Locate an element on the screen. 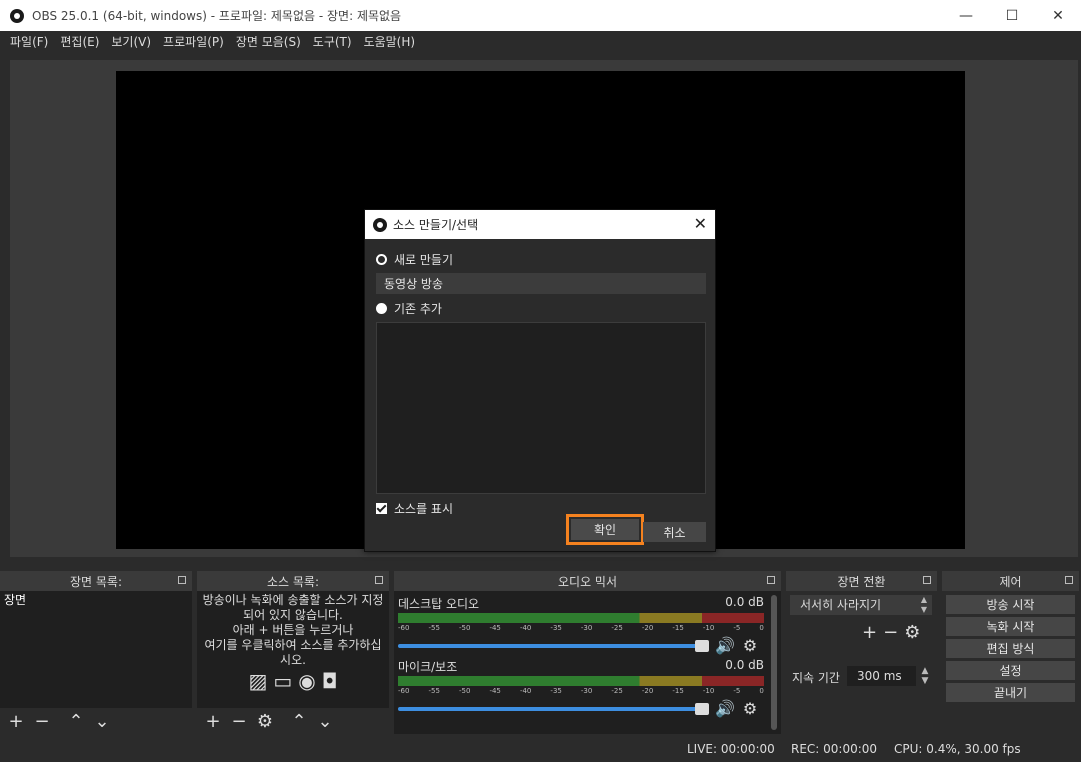 The image size is (1081, 762). source-name-input is located at coordinates (541, 283).